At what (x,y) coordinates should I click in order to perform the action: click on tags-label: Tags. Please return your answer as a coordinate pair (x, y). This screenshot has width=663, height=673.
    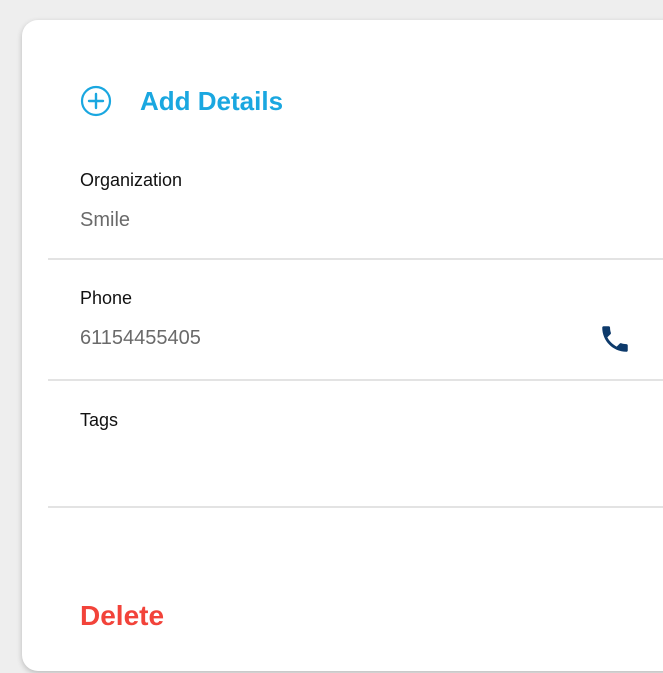
    Looking at the image, I should click on (99, 420).